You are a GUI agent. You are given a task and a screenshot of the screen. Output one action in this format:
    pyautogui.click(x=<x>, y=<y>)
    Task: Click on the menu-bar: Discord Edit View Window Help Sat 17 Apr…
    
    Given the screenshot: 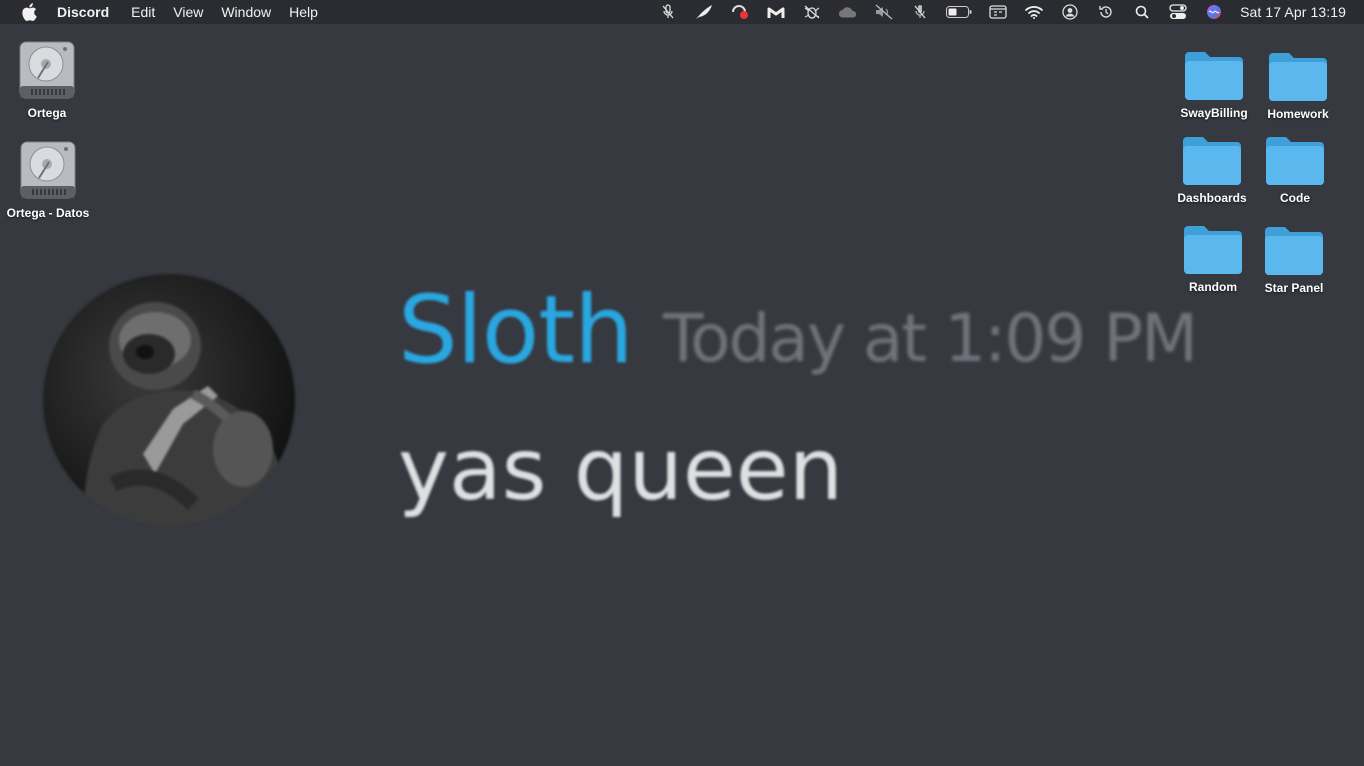 What is the action you would take?
    pyautogui.click(x=682, y=12)
    